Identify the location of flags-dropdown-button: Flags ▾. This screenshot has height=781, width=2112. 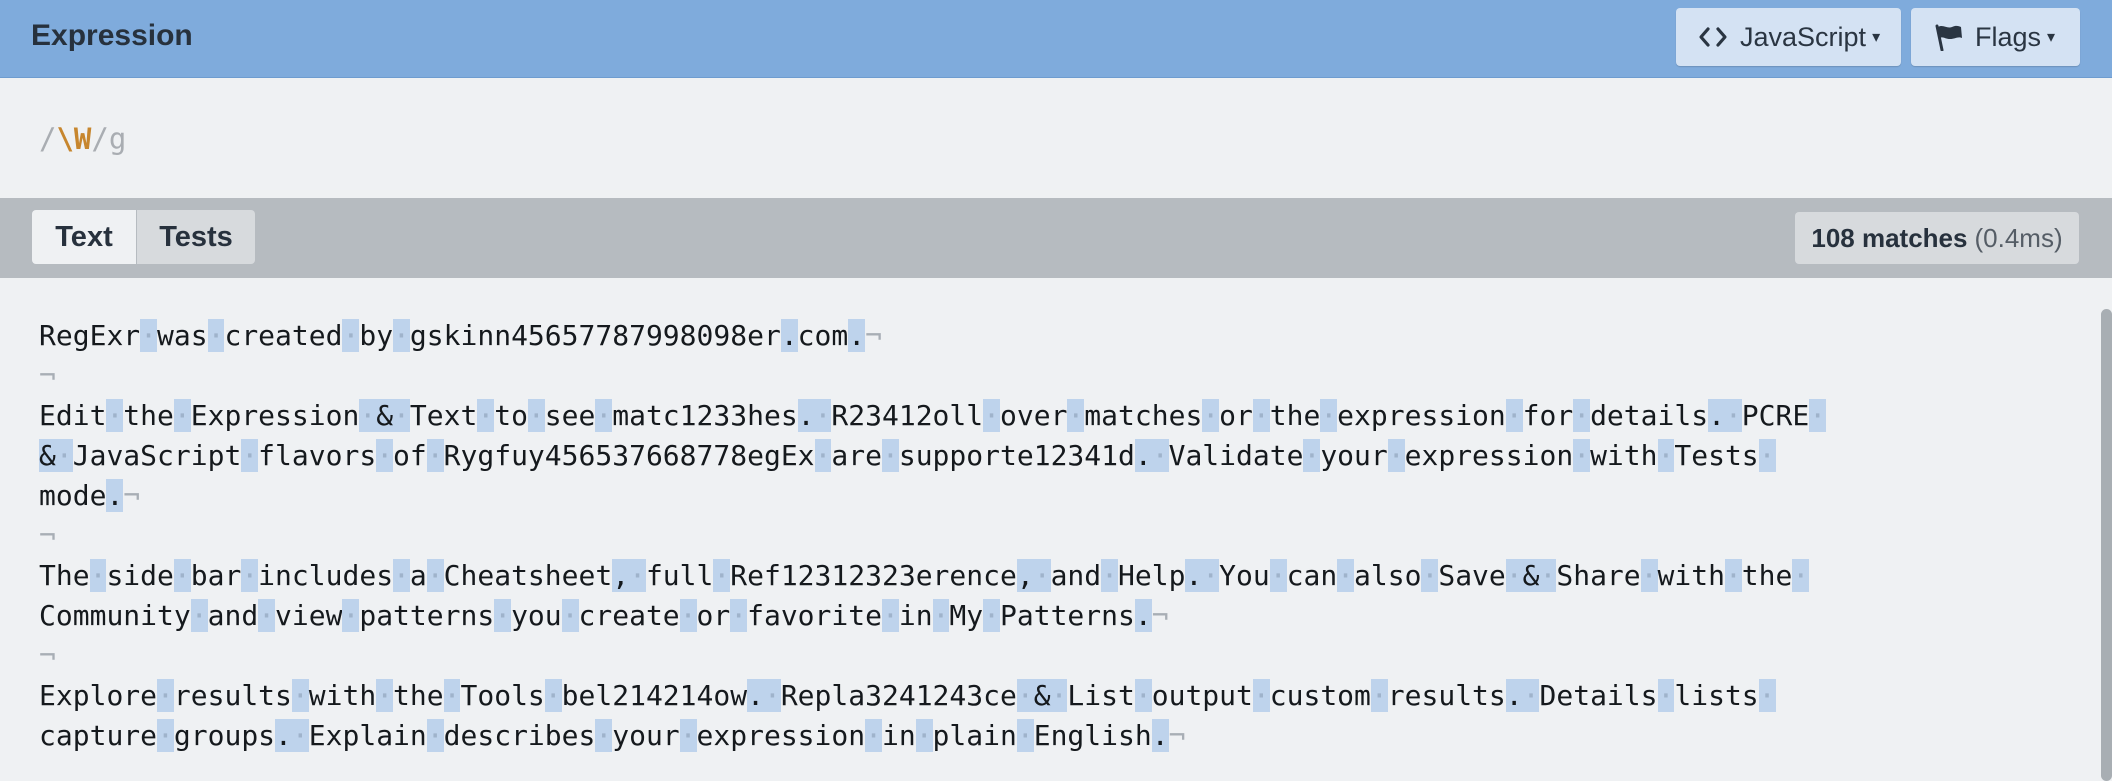
(1995, 37).